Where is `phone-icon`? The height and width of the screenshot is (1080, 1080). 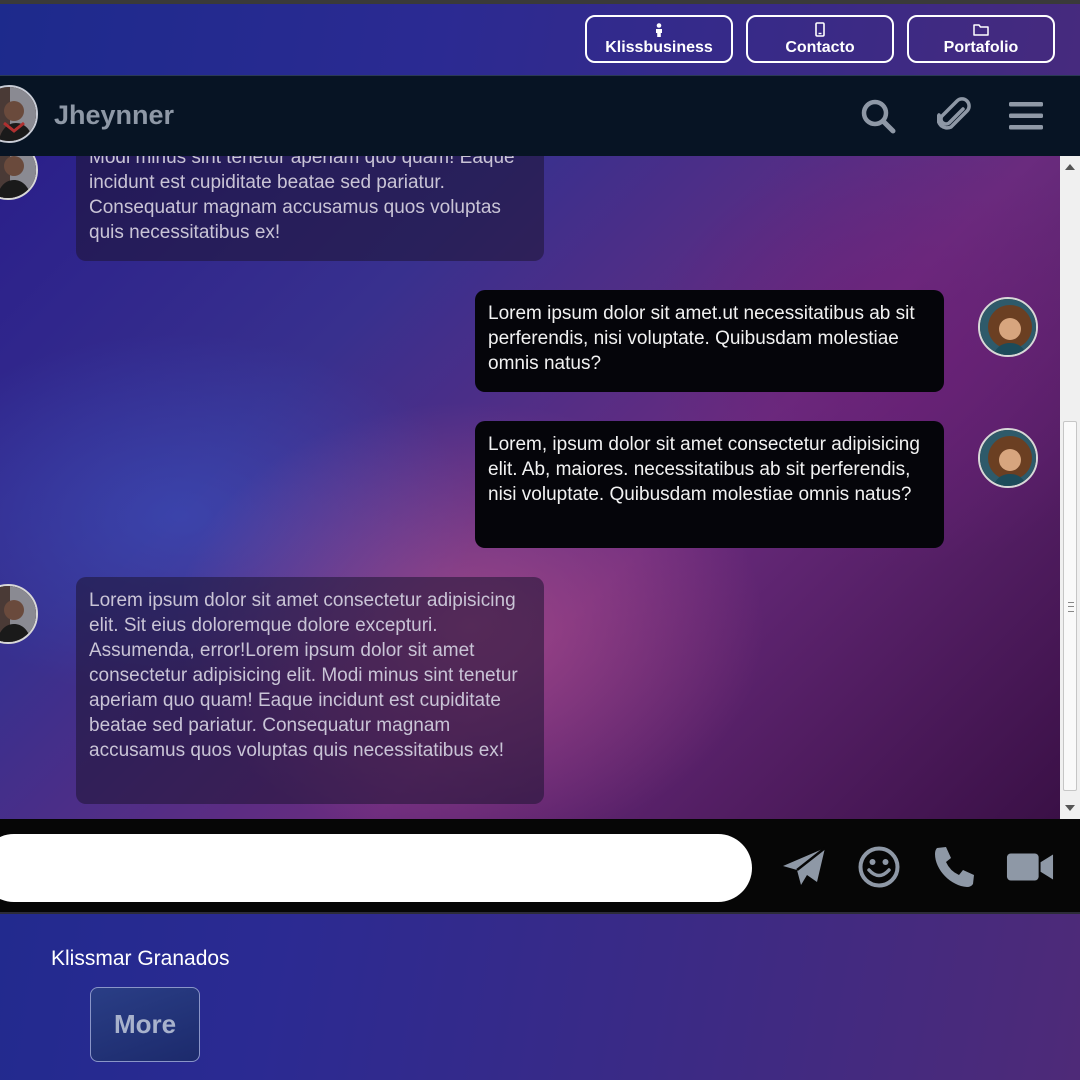
phone-icon is located at coordinates (820, 30).